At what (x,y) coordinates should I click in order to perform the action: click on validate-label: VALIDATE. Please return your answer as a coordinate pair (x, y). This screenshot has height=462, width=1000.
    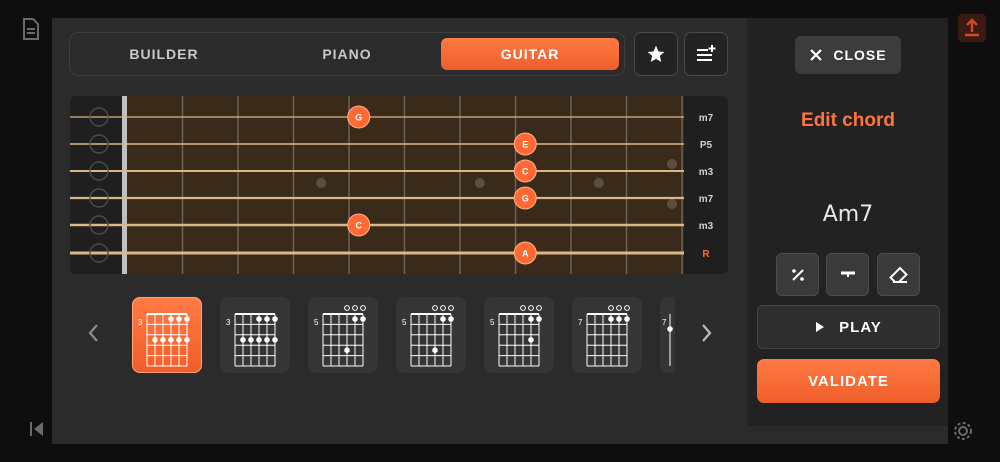
    Looking at the image, I should click on (848, 381).